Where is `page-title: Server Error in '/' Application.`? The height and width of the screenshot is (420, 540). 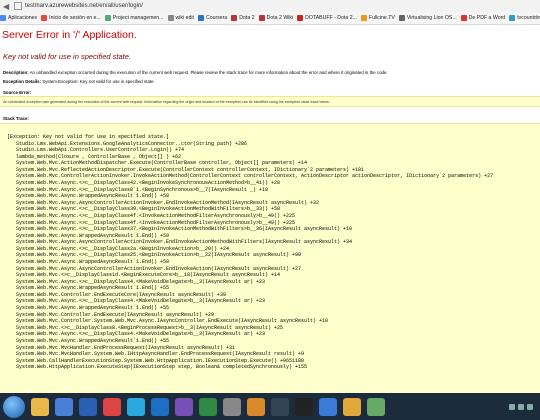 page-title: Server Error in '/' Application. is located at coordinates (69, 35).